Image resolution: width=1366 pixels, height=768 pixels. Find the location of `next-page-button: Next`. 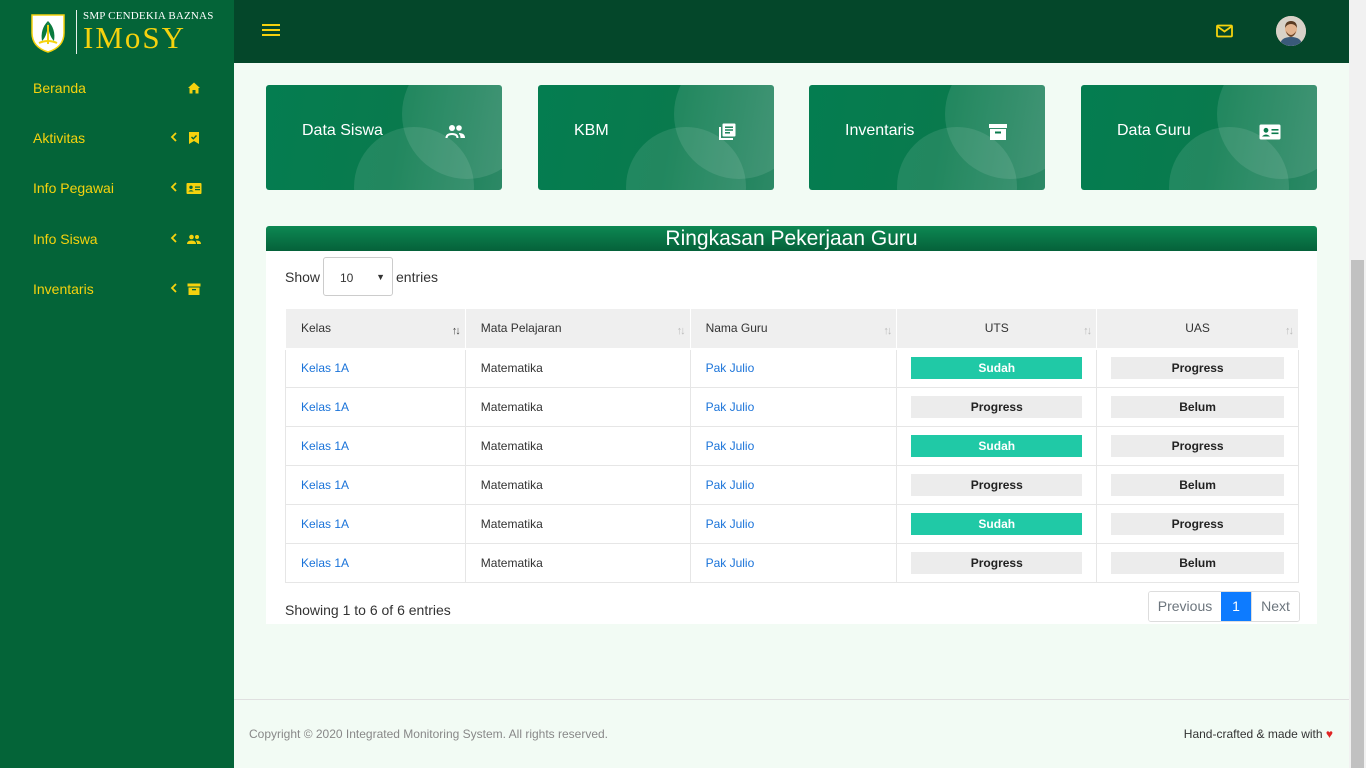

next-page-button: Next is located at coordinates (1275, 606).